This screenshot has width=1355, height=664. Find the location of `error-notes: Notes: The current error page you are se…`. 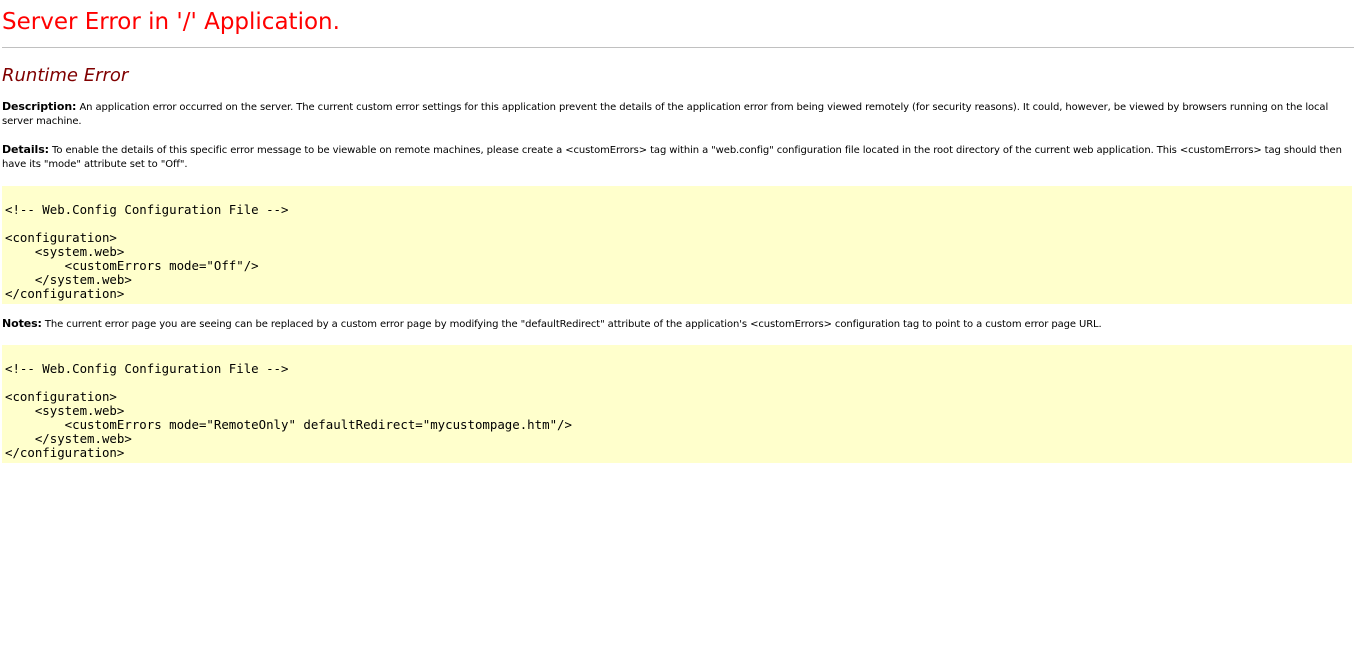

error-notes: Notes: The current error page you are se… is located at coordinates (678, 324).